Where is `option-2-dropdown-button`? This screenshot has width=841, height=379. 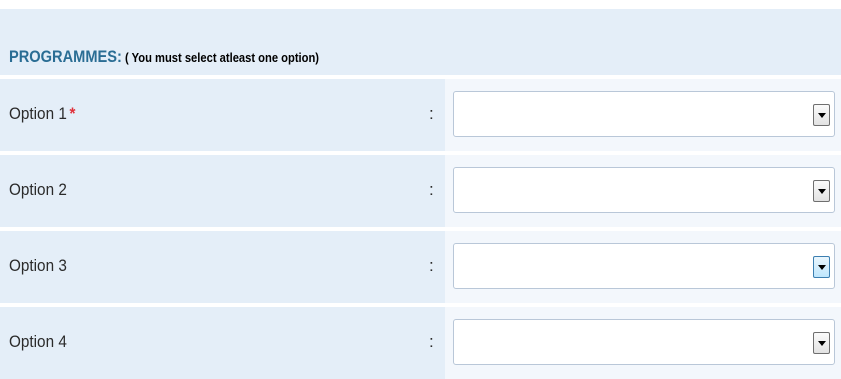
option-2-dropdown-button is located at coordinates (821, 191).